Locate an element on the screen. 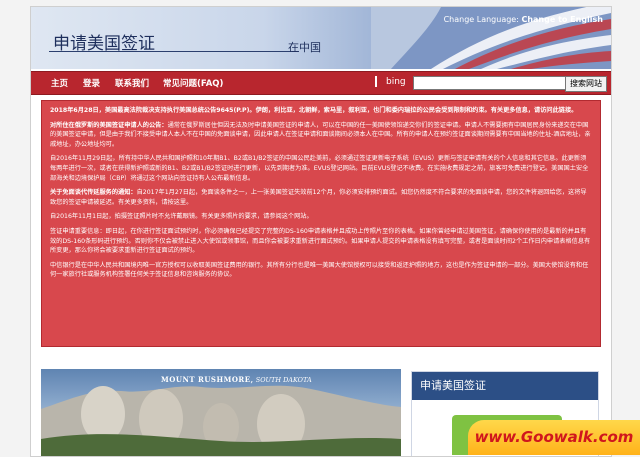 This screenshot has height=457, width=640. site-subtitle: 在中国 is located at coordinates (304, 47).